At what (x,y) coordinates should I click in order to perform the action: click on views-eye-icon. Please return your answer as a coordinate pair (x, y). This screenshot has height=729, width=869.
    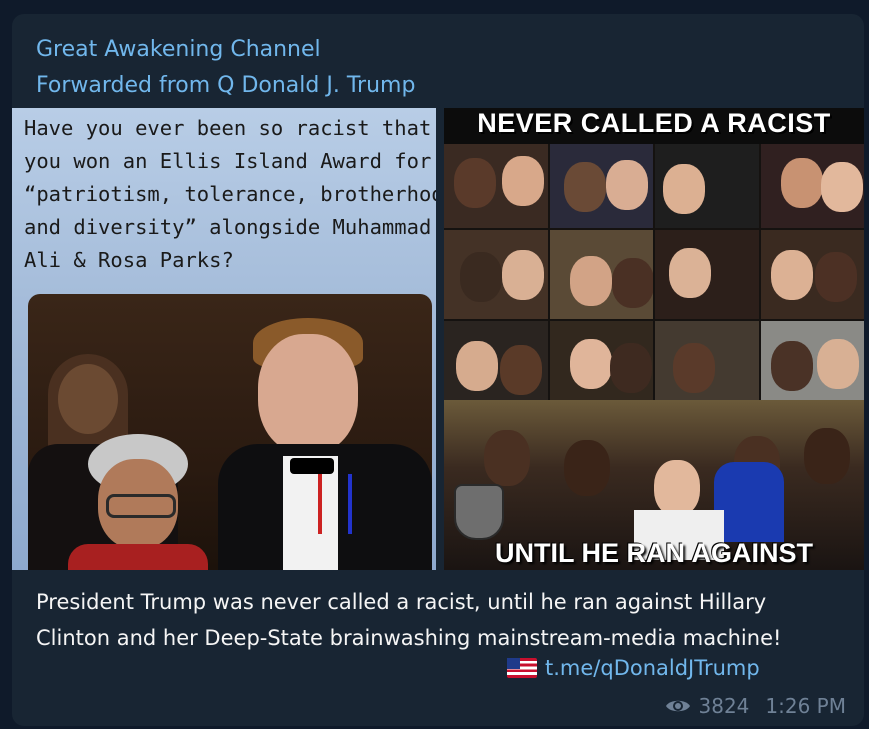
    Looking at the image, I should click on (677, 706).